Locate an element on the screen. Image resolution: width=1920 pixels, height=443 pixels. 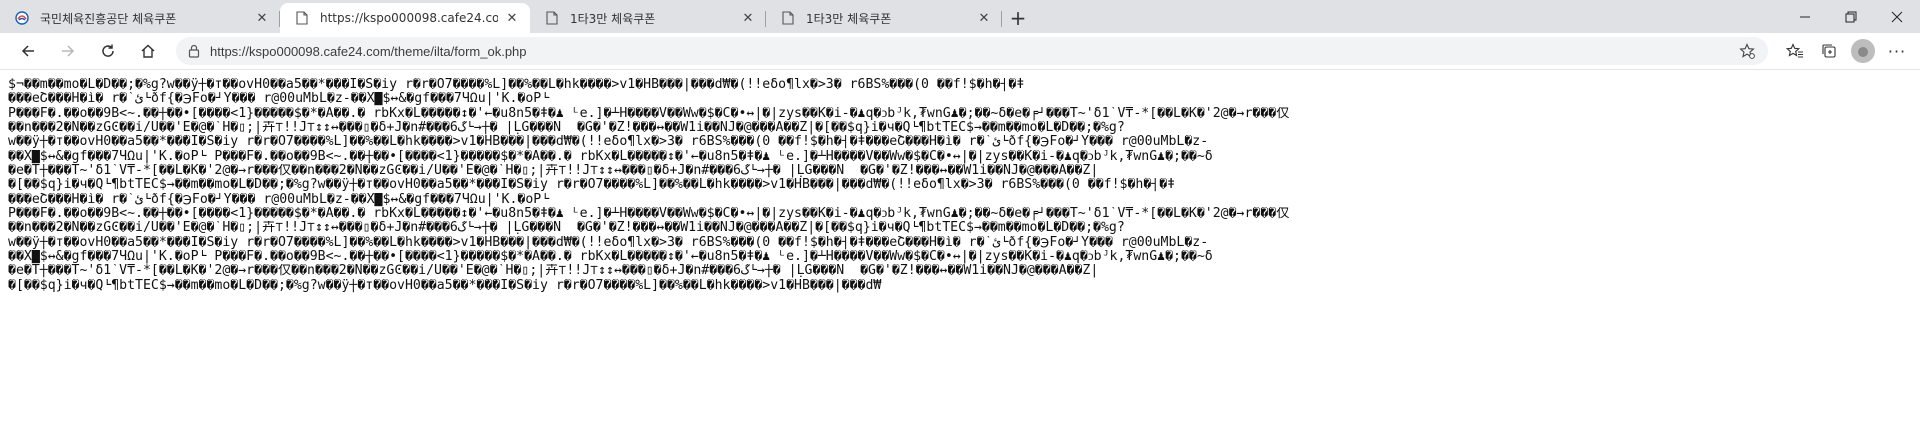
reload-button is located at coordinates (108, 51).